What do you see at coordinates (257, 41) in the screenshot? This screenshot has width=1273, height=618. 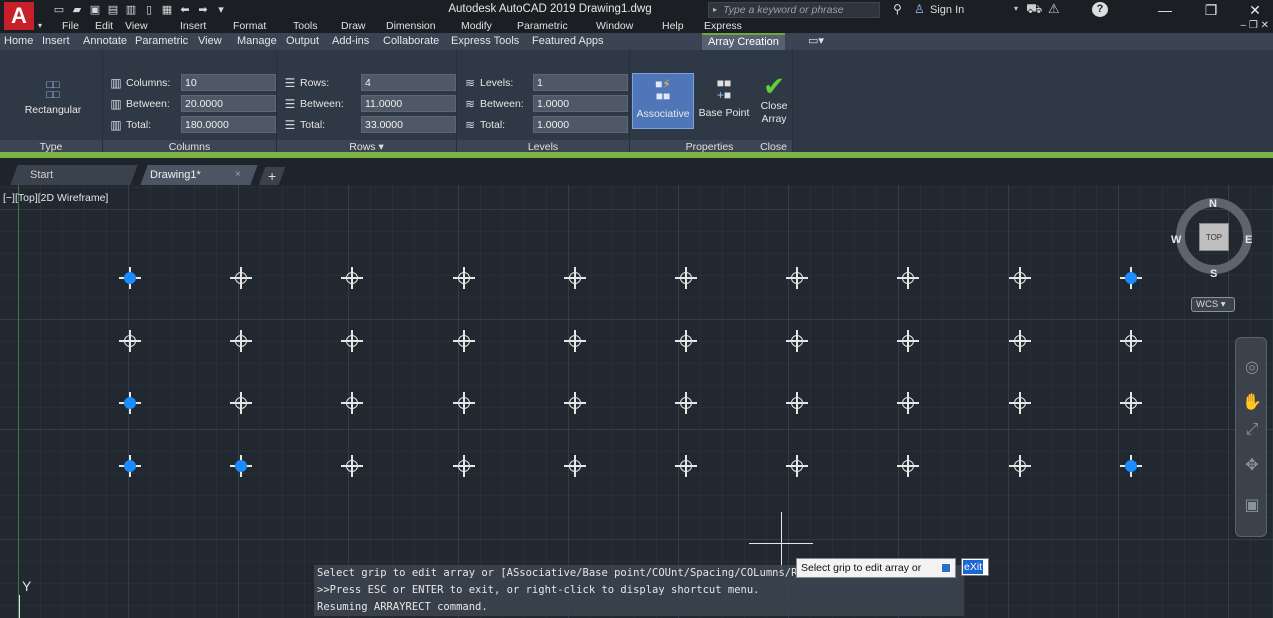 I see `tab-manage: Manage` at bounding box center [257, 41].